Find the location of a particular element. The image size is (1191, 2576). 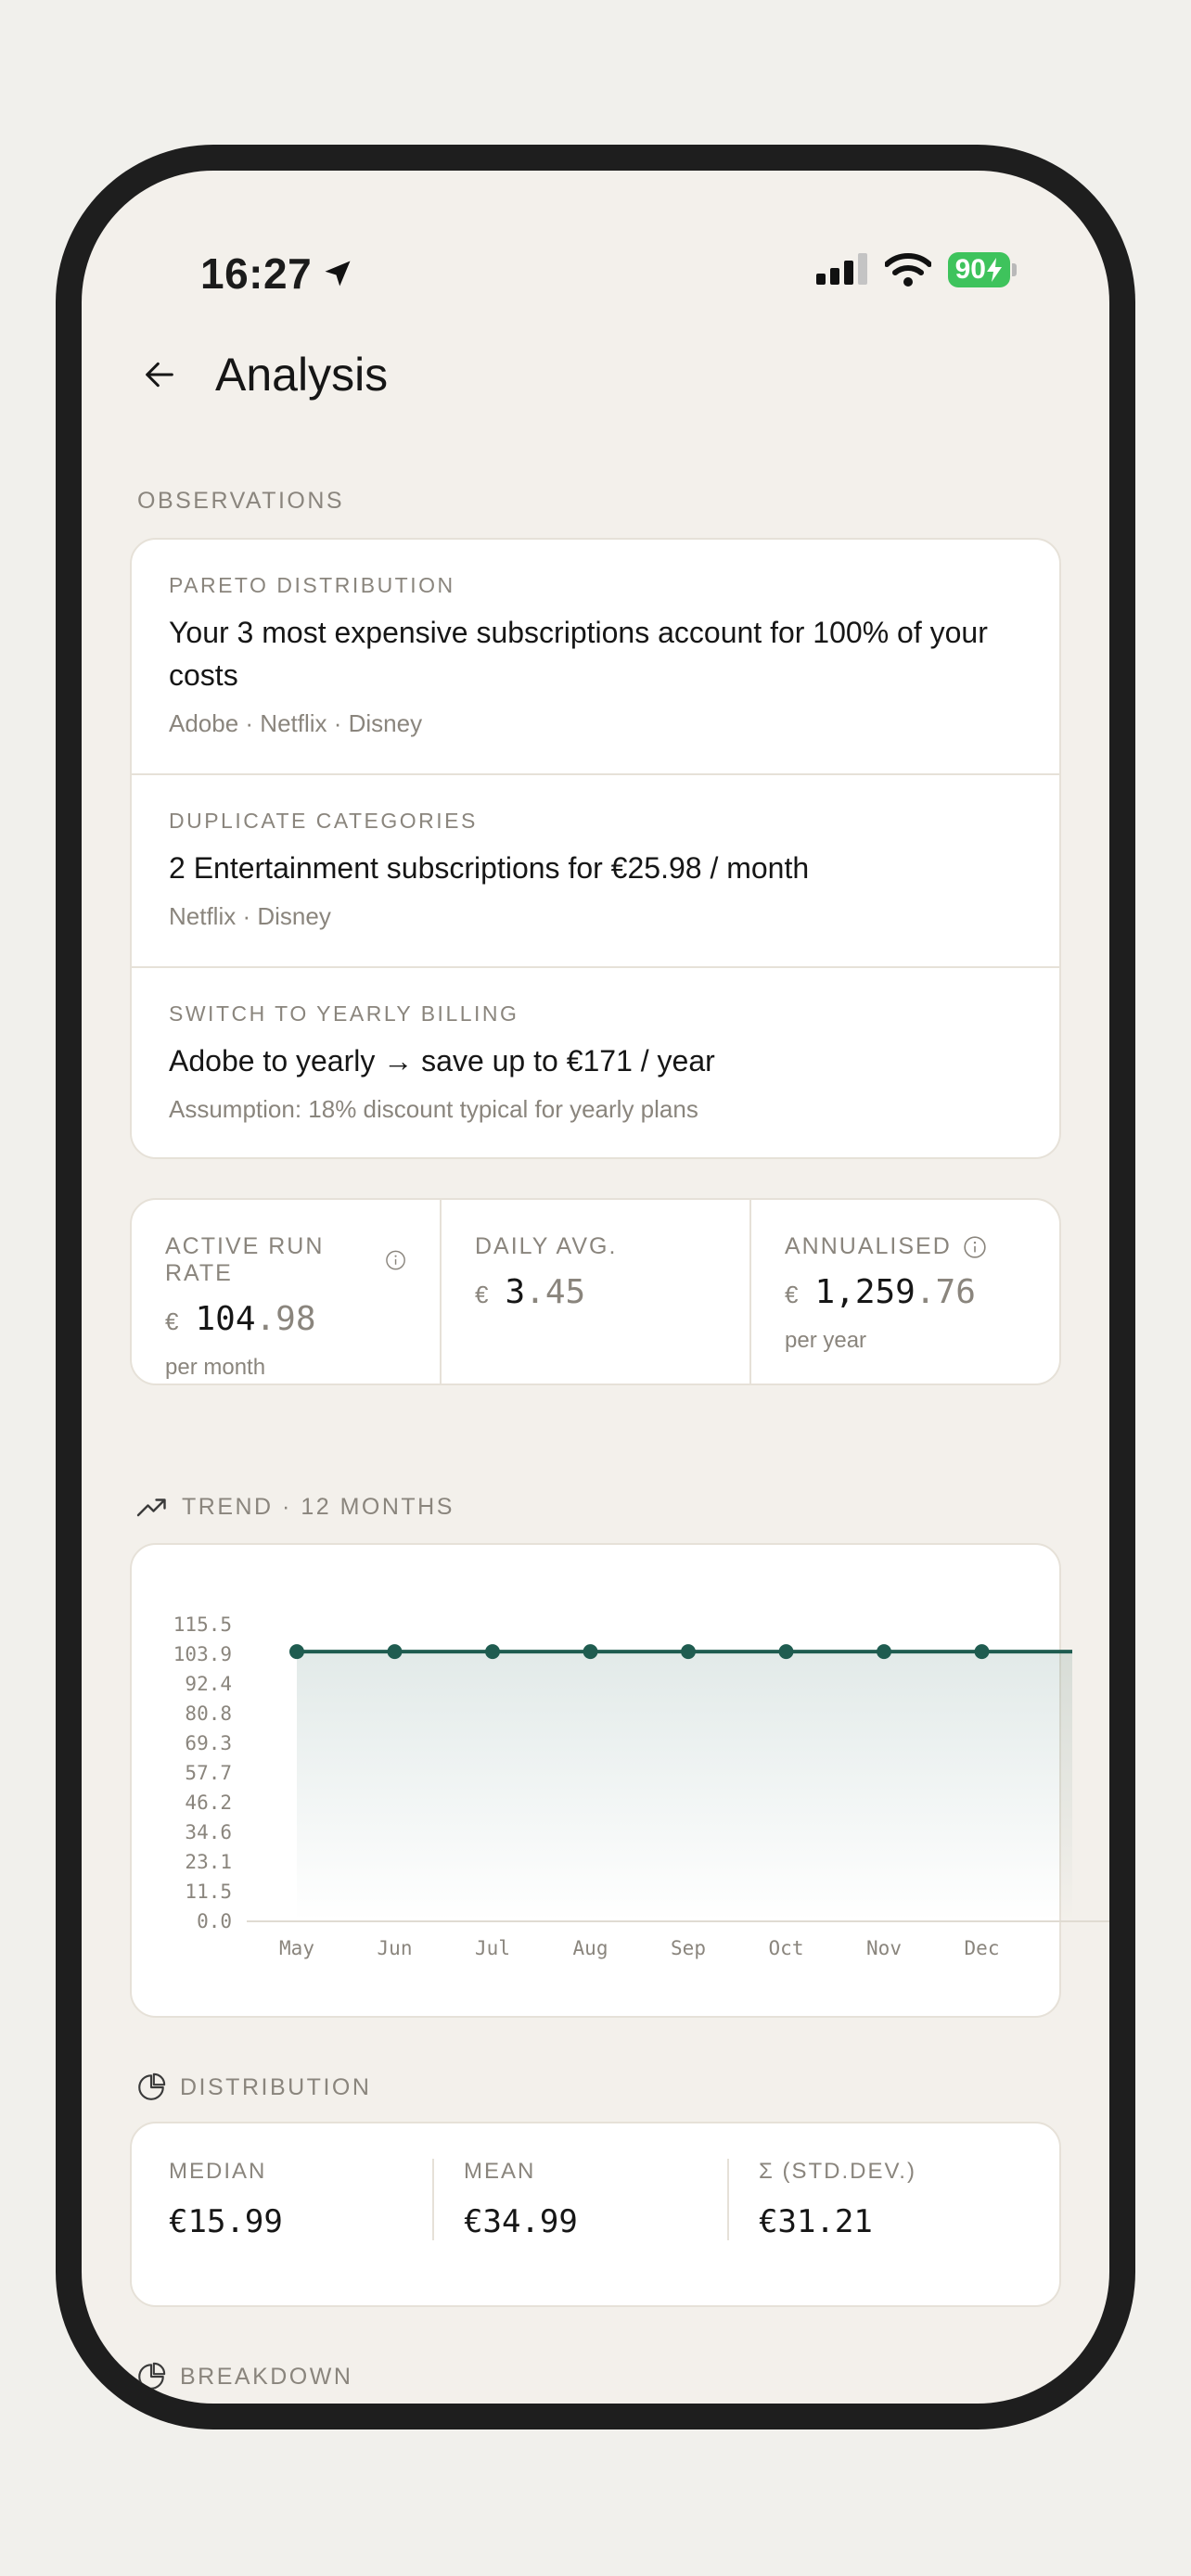

breakdown-label: BREAKDOWN is located at coordinates (244, 2377).